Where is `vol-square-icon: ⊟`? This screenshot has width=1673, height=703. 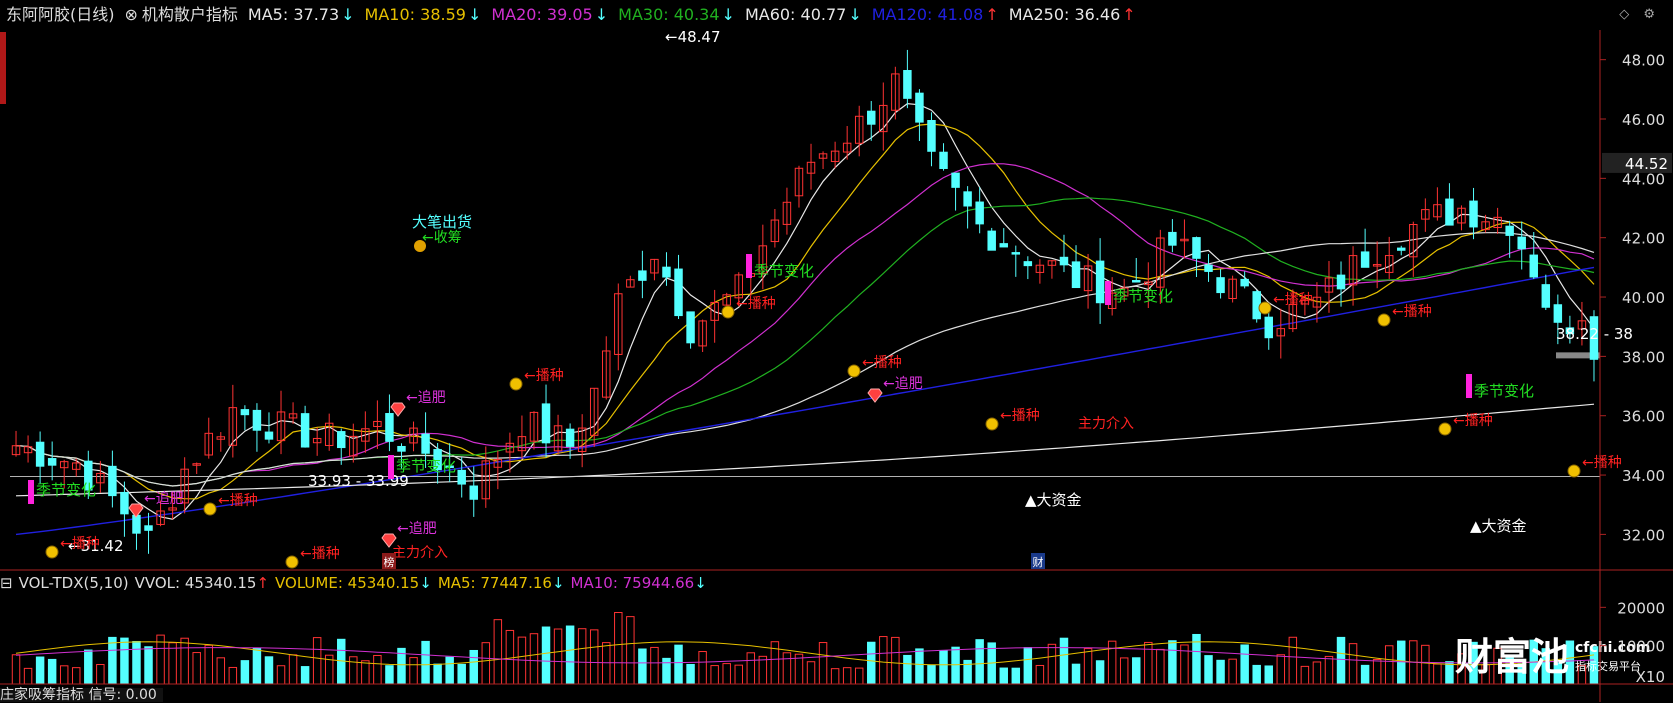 vol-square-icon: ⊟ is located at coordinates (6, 583).